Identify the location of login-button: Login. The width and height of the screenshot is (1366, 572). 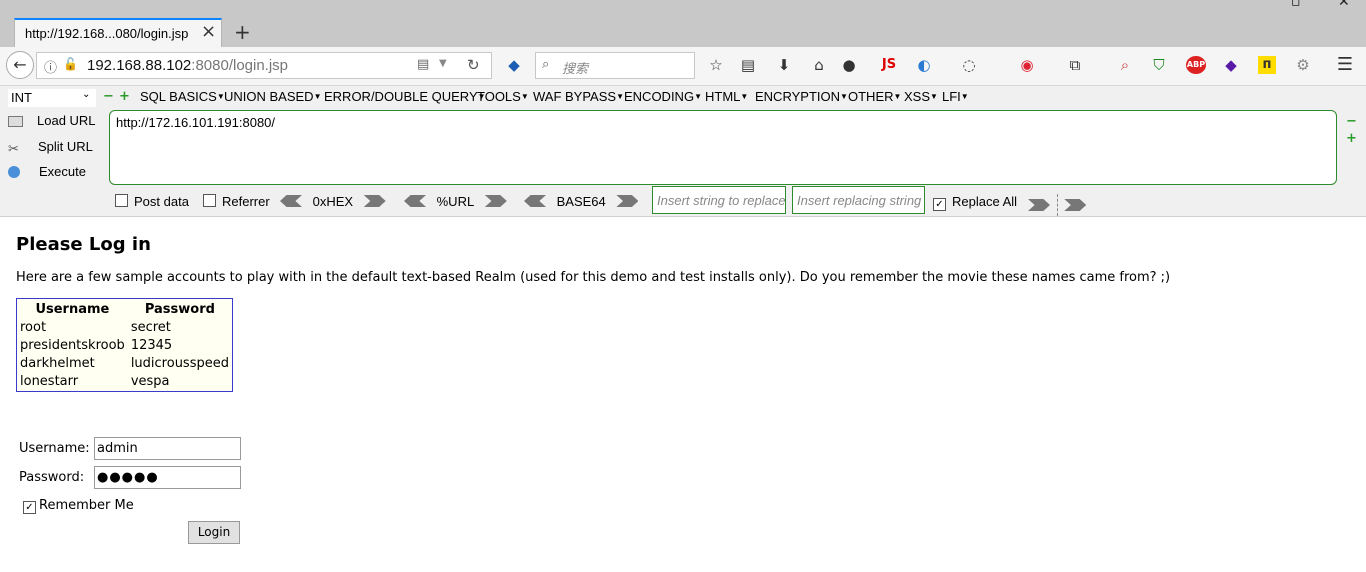
(214, 532).